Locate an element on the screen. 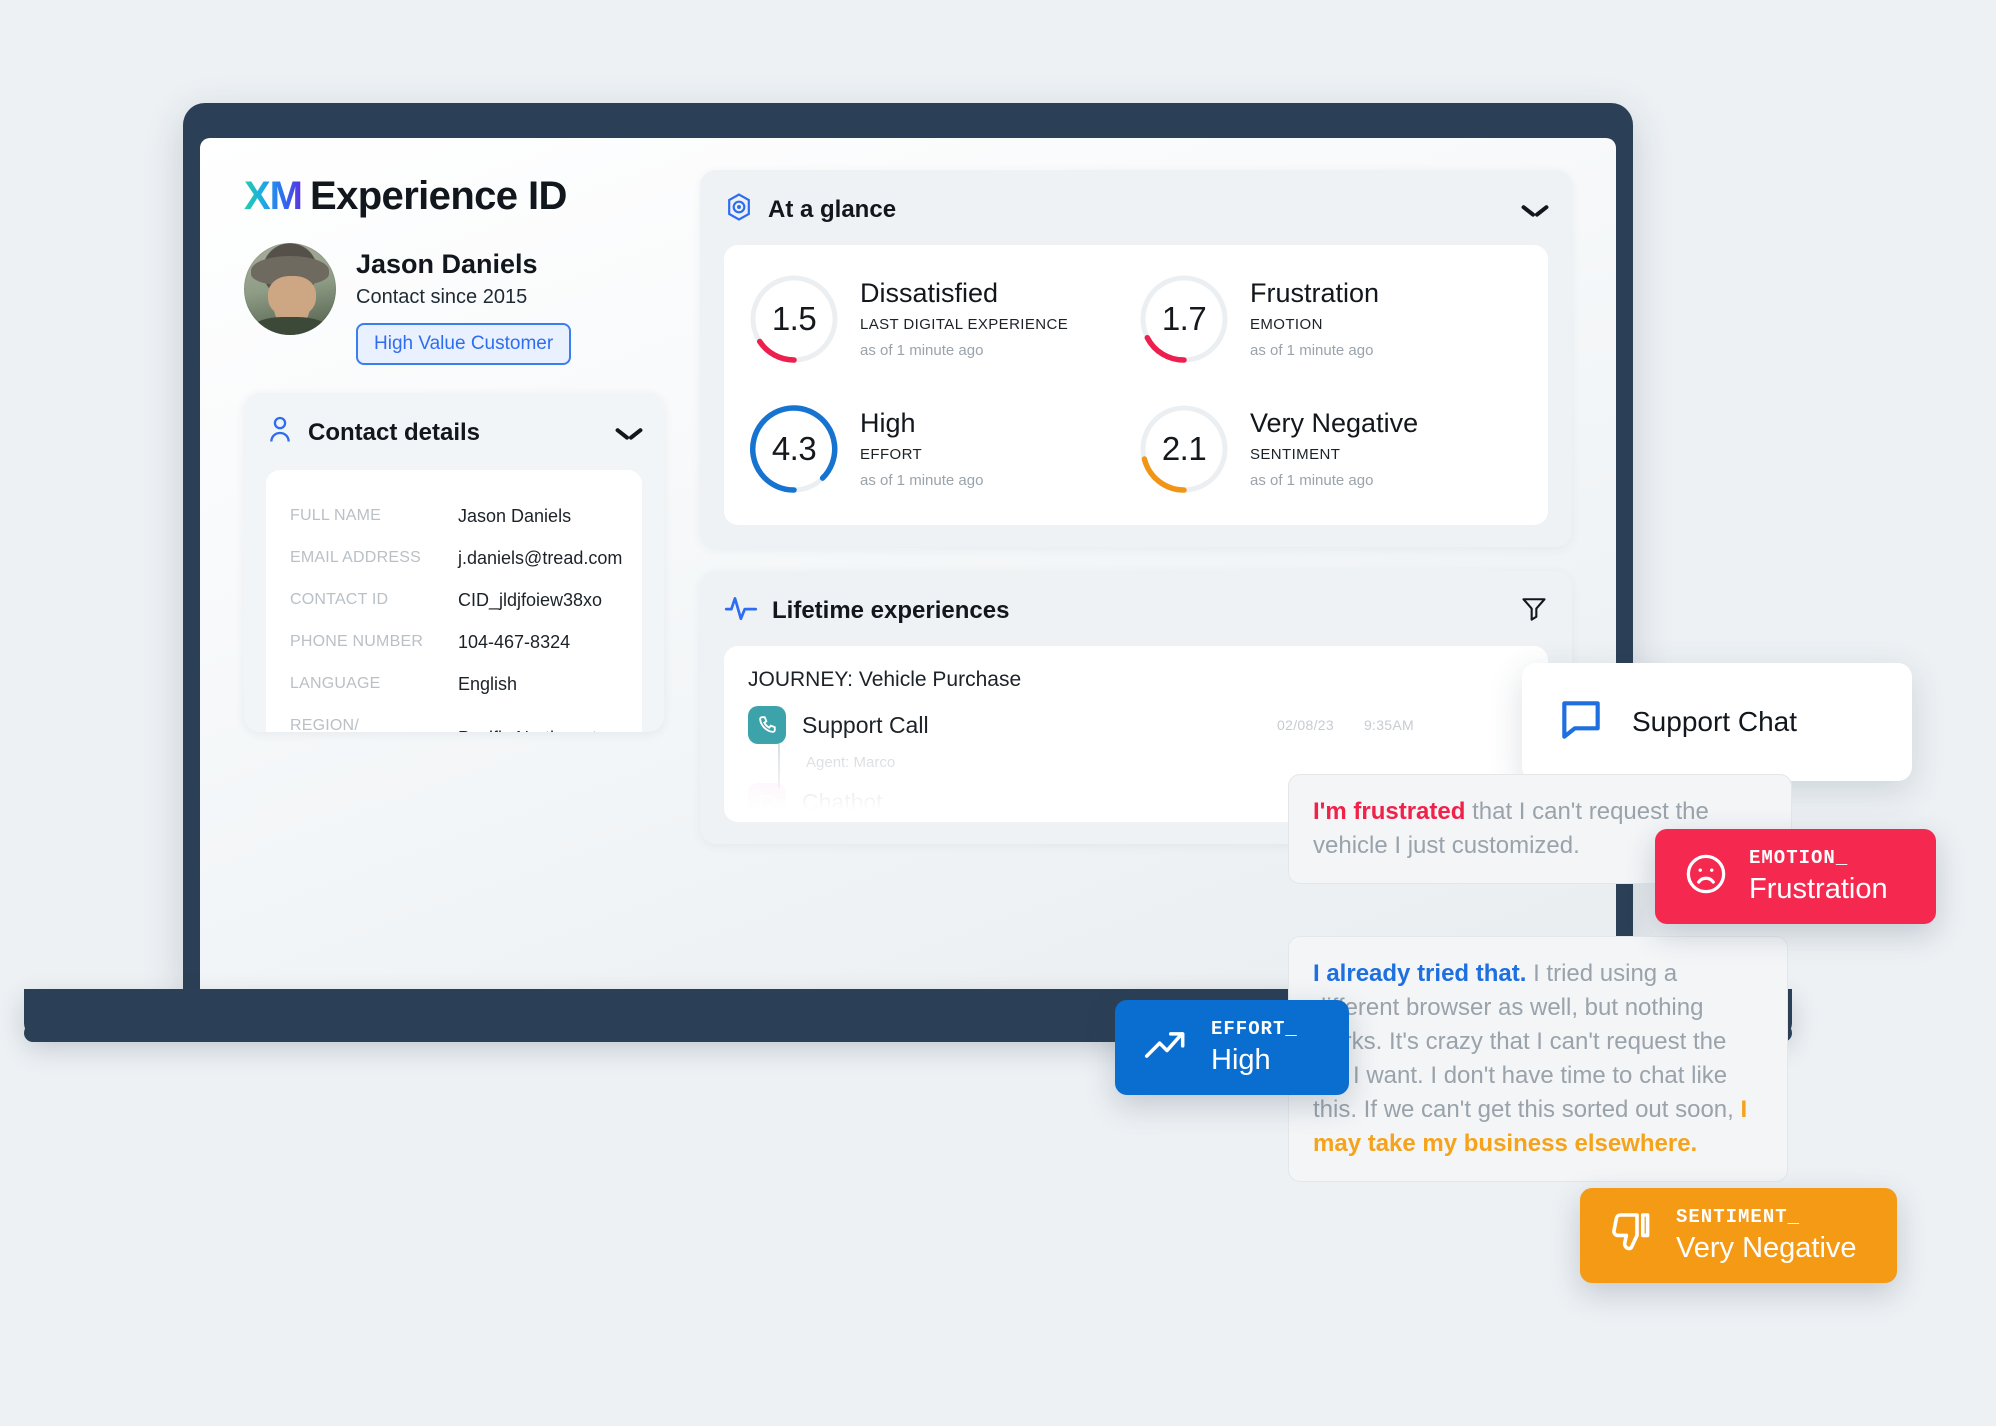 The height and width of the screenshot is (1426, 1996). gauge-value: 1.7 is located at coordinates (1184, 318).